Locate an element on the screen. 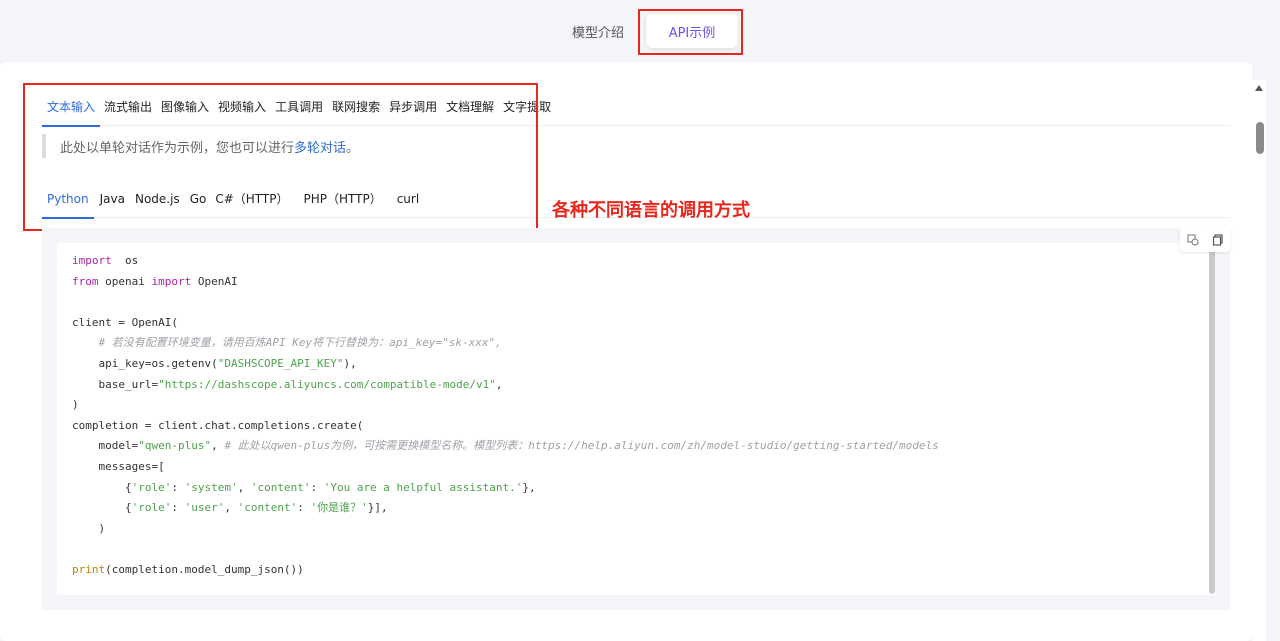  code-token: }], is located at coordinates (377, 508).